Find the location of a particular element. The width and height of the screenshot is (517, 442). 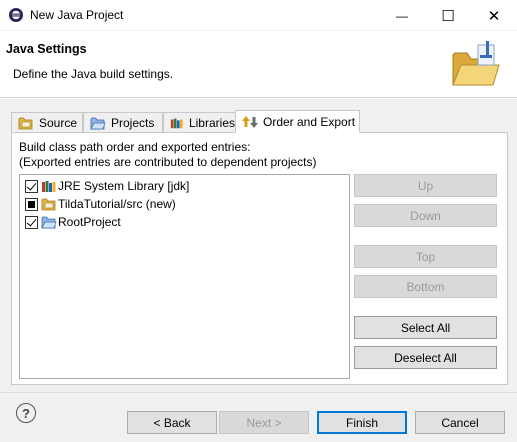

tab-order-and-export-label: Order and Export is located at coordinates (309, 121).